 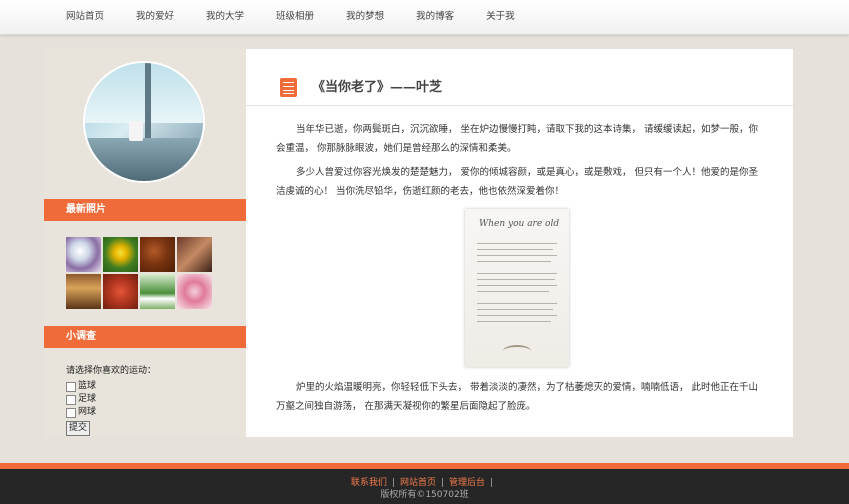 I want to click on option-label: 篮球, so click(x=87, y=386).